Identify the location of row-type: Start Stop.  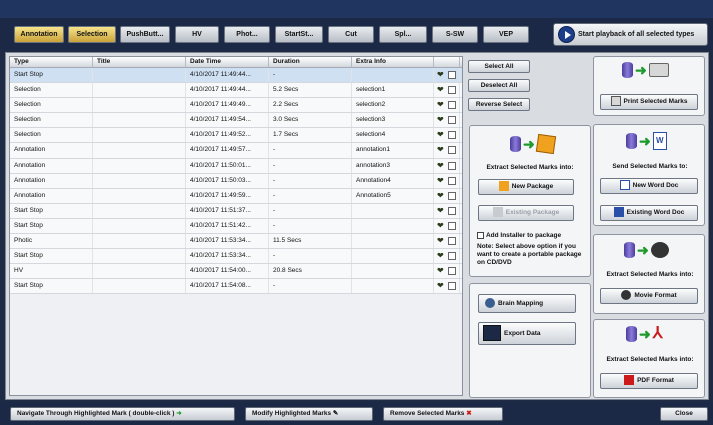
(51, 210).